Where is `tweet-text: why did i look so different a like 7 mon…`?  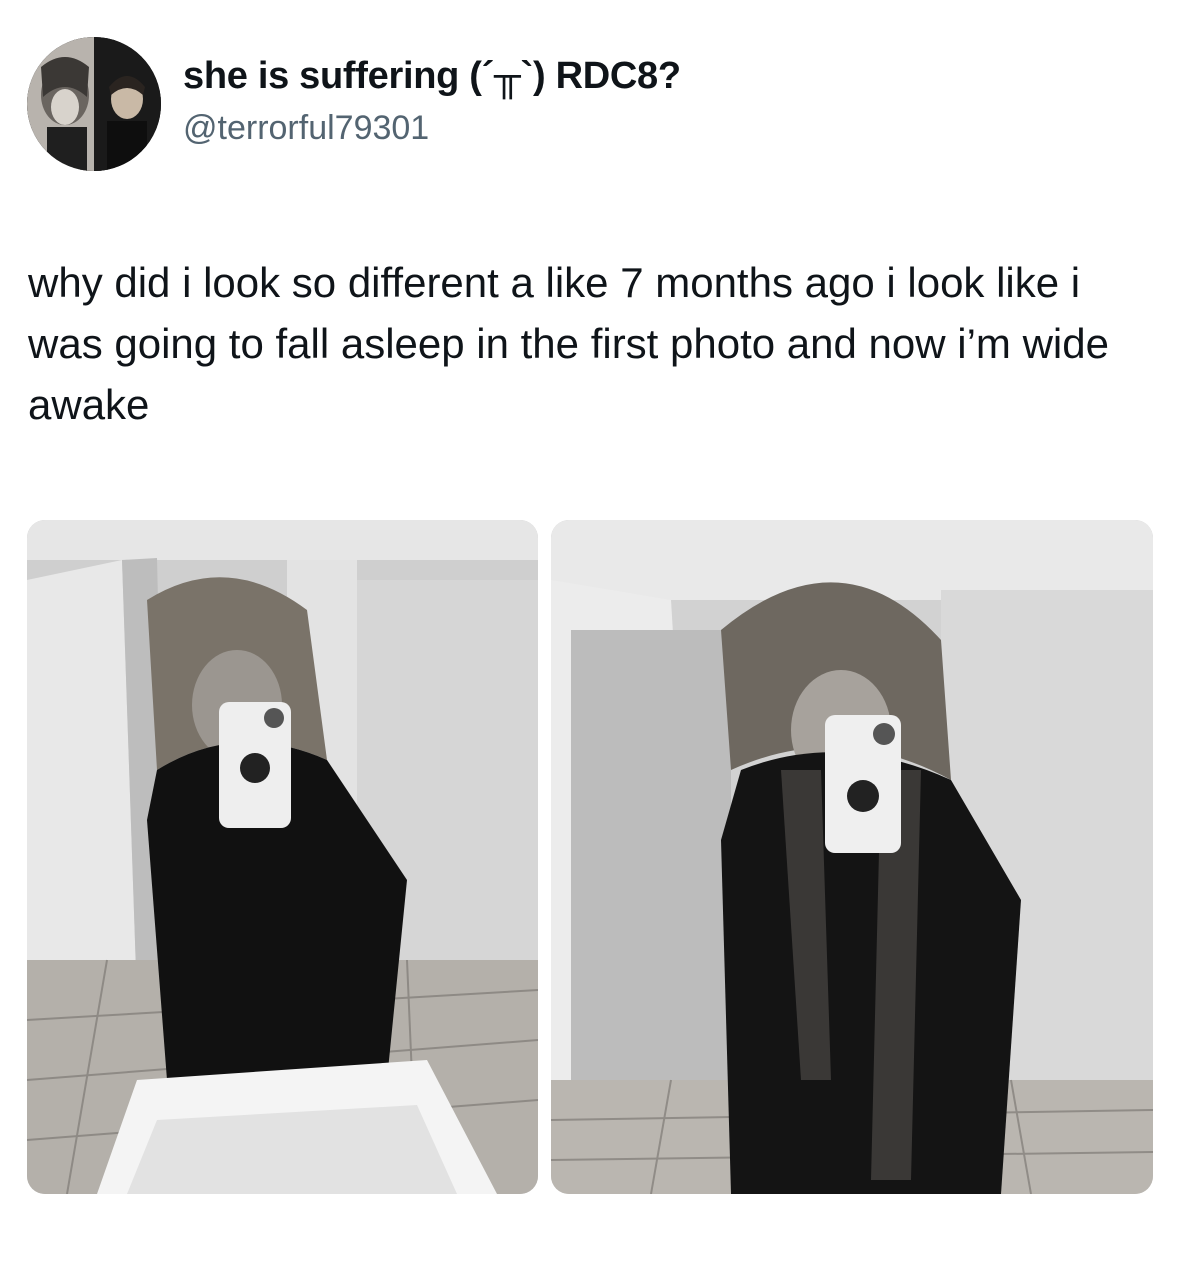 tweet-text: why did i look so different a like 7 mon… is located at coordinates (568, 343).